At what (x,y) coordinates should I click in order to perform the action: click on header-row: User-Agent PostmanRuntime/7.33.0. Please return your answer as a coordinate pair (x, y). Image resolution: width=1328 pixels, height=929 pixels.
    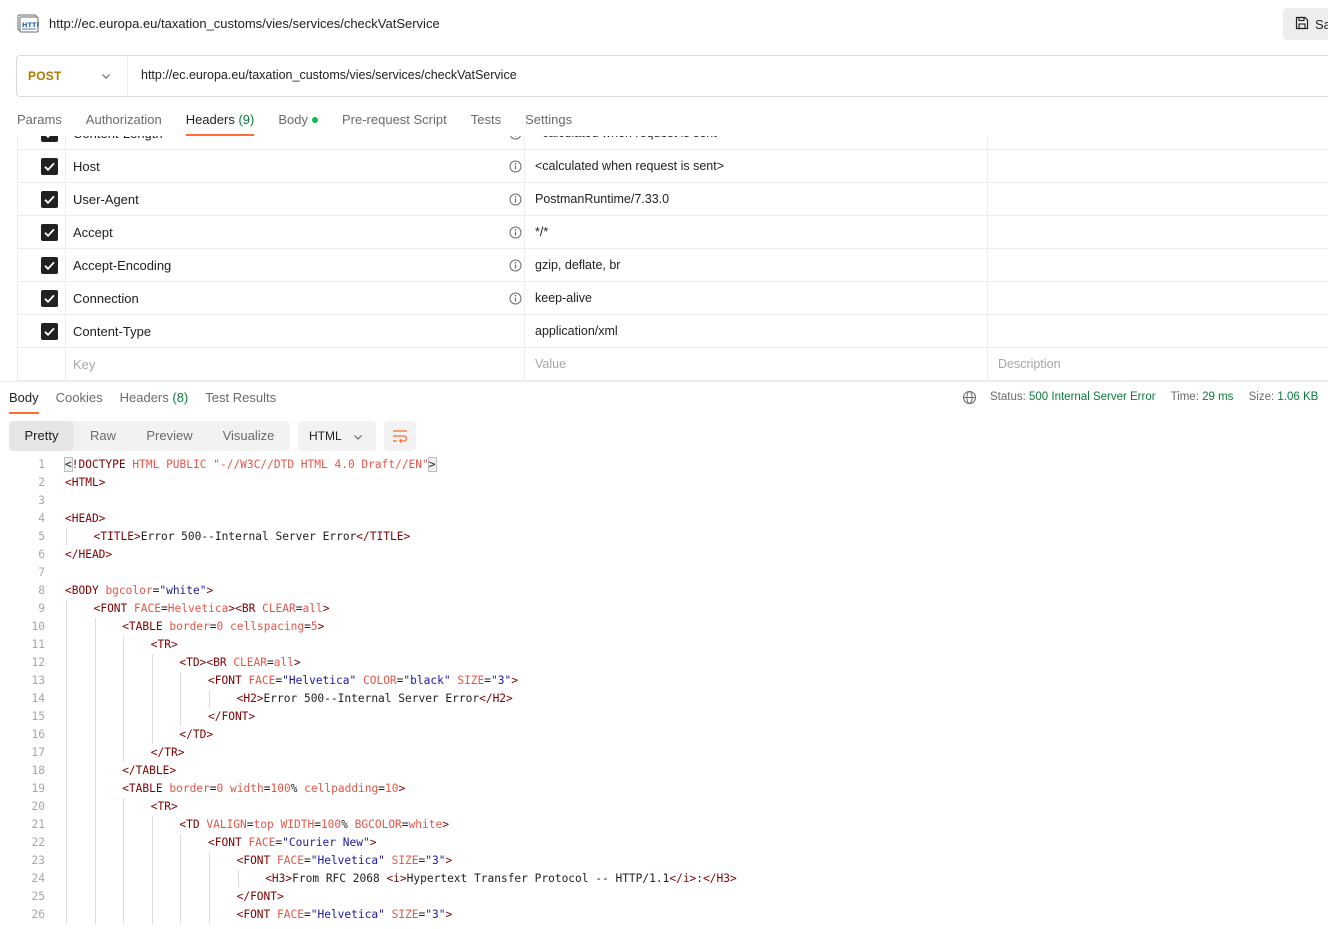
    Looking at the image, I should click on (672, 199).